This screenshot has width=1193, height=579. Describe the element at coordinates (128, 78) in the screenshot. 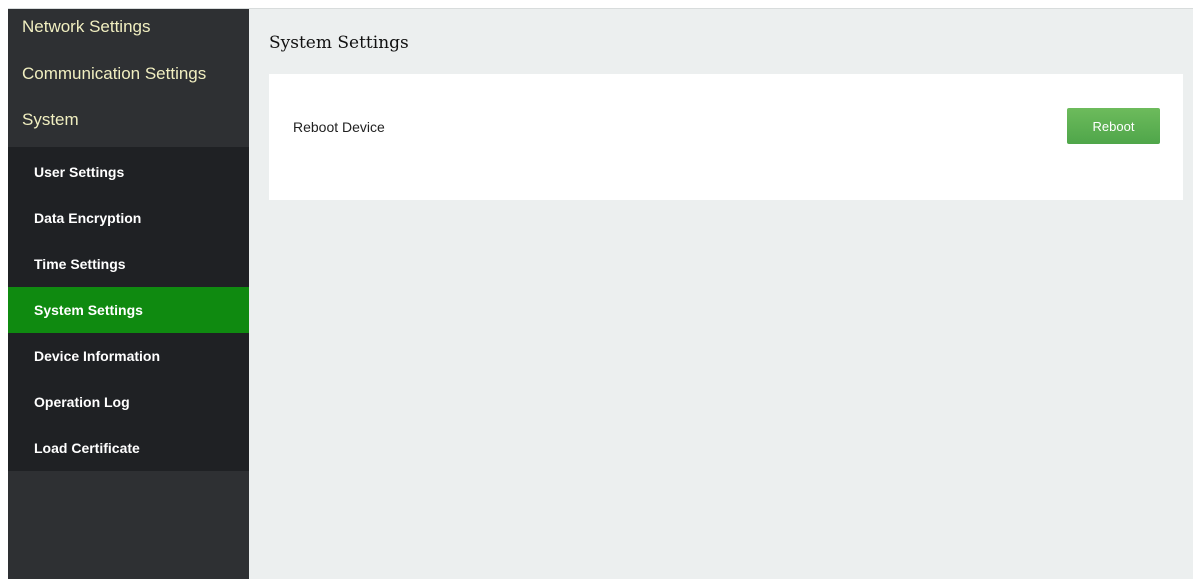

I see `sidebar-item-communication-settings: Communication Settings` at that location.